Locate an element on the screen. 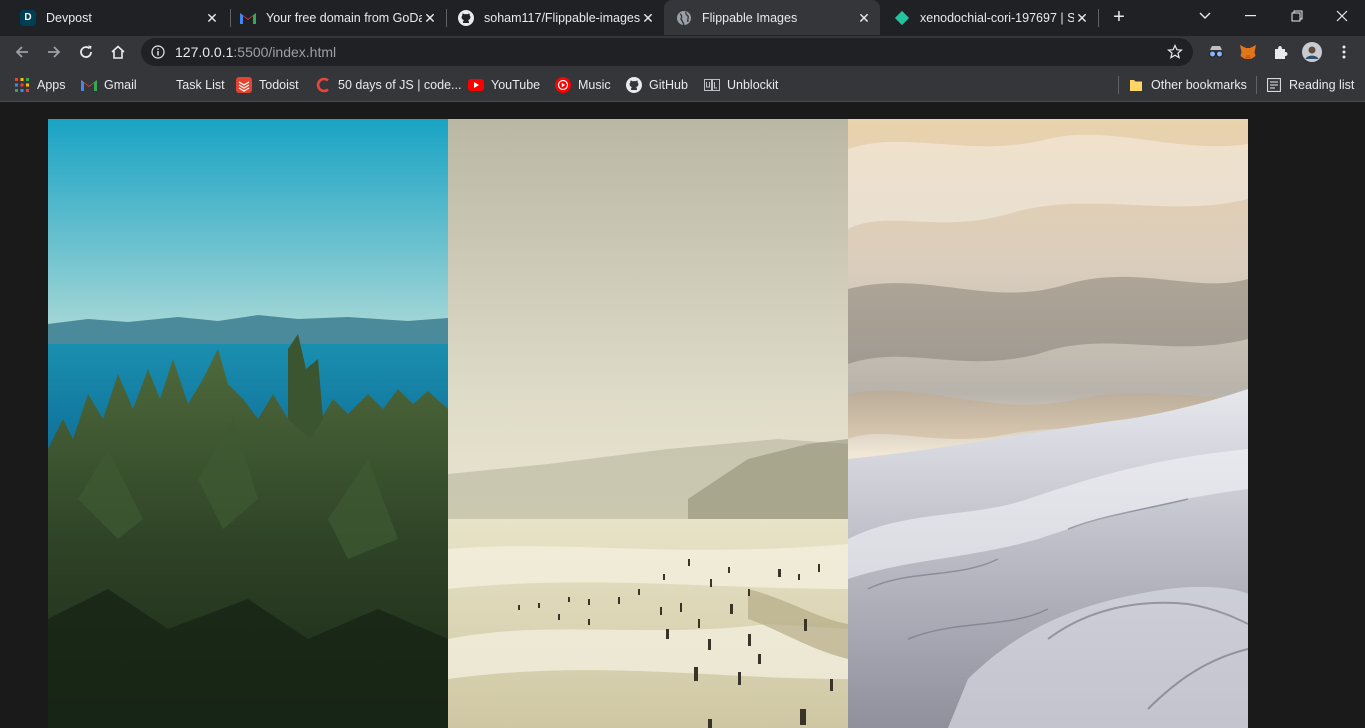  bookmark-label: Reading list is located at coordinates (1322, 85).